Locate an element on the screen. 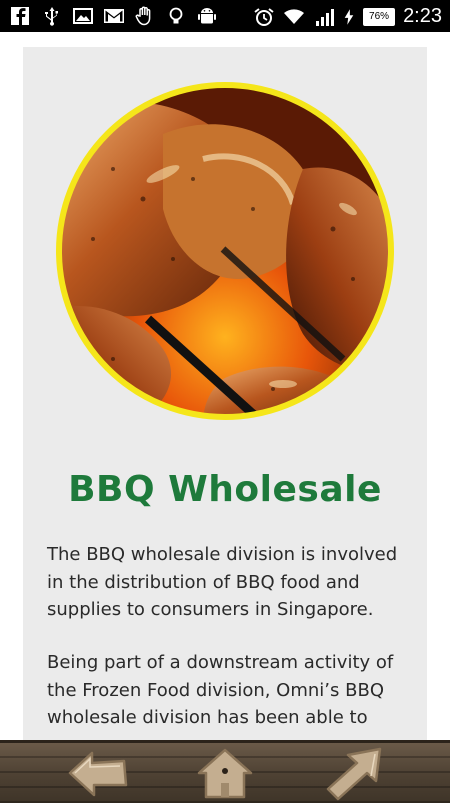  usb-icon is located at coordinates (51, 16).